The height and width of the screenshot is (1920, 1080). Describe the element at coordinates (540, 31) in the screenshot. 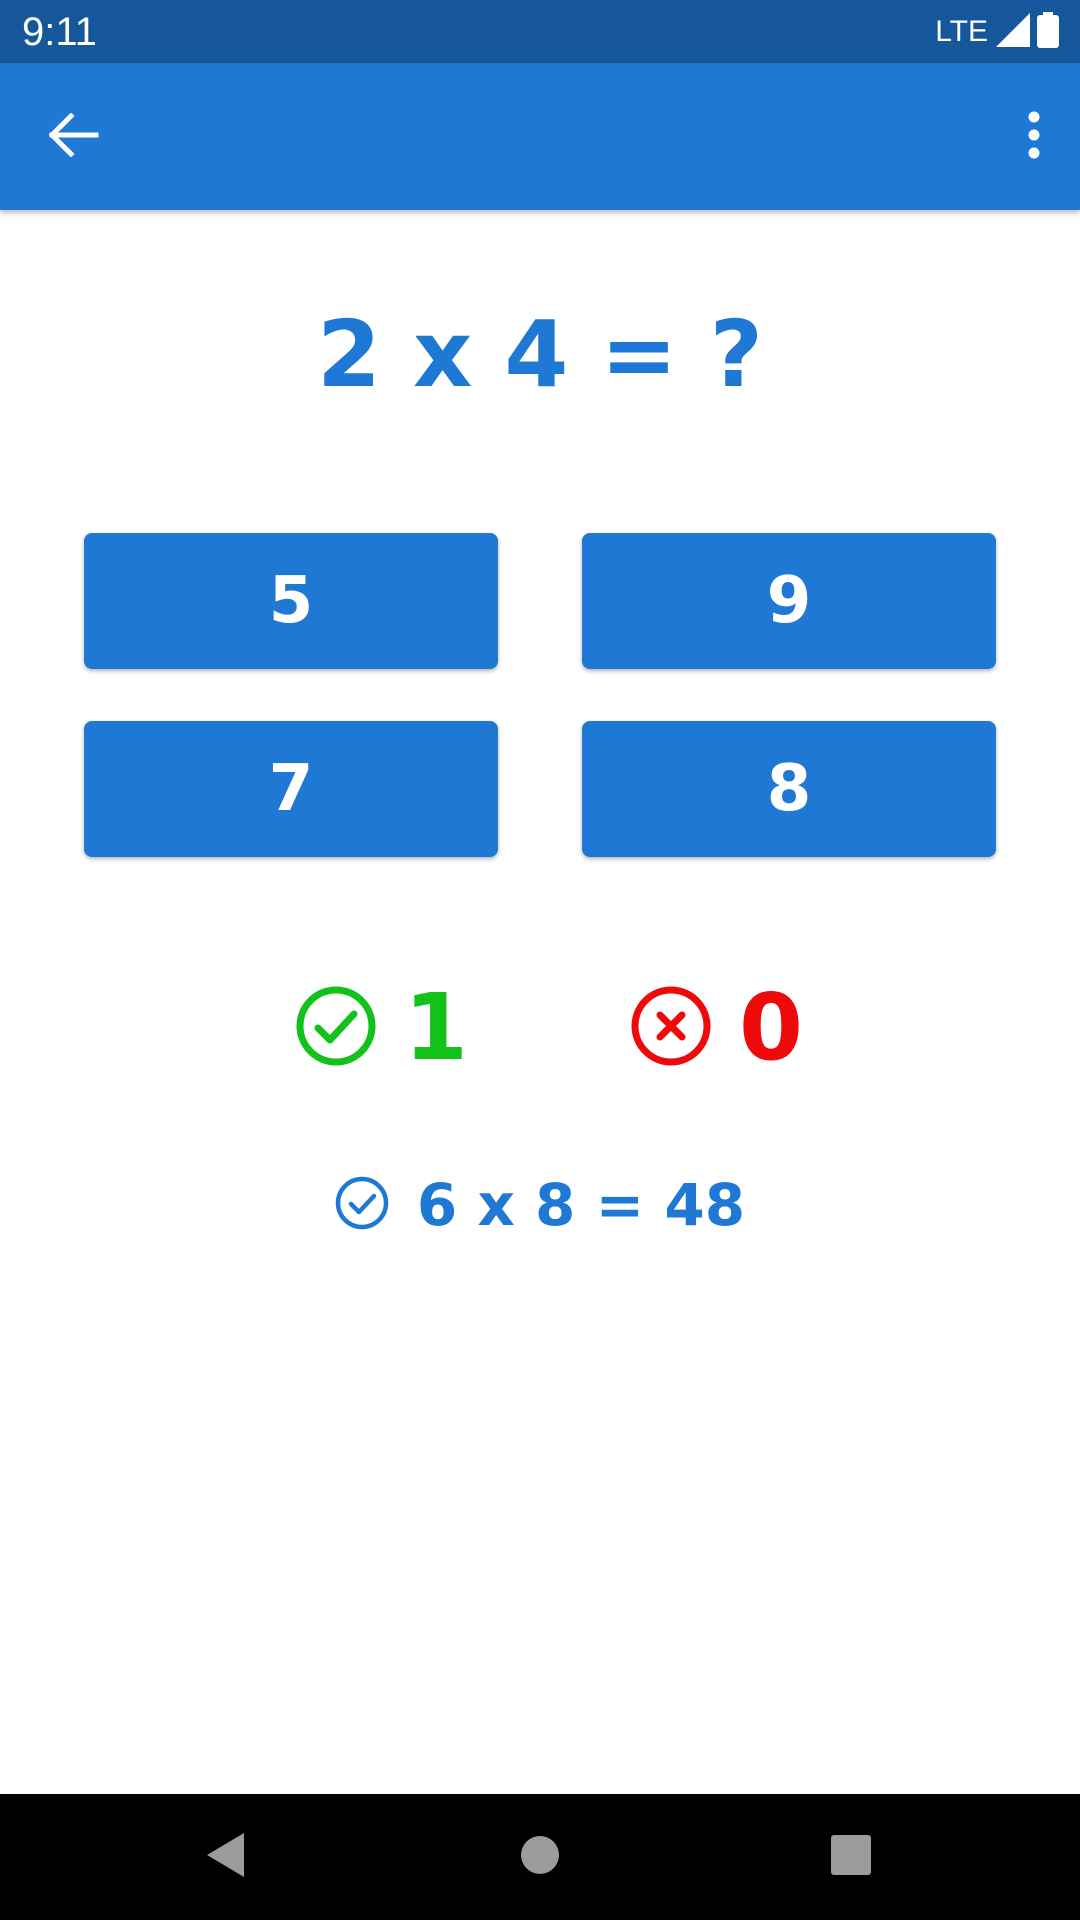

I see `status-bar: 9:11 LTE` at that location.